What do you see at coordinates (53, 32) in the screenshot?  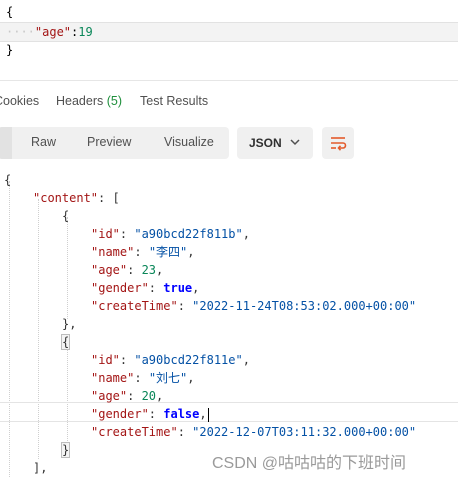 I see `request-age-key: "age"` at bounding box center [53, 32].